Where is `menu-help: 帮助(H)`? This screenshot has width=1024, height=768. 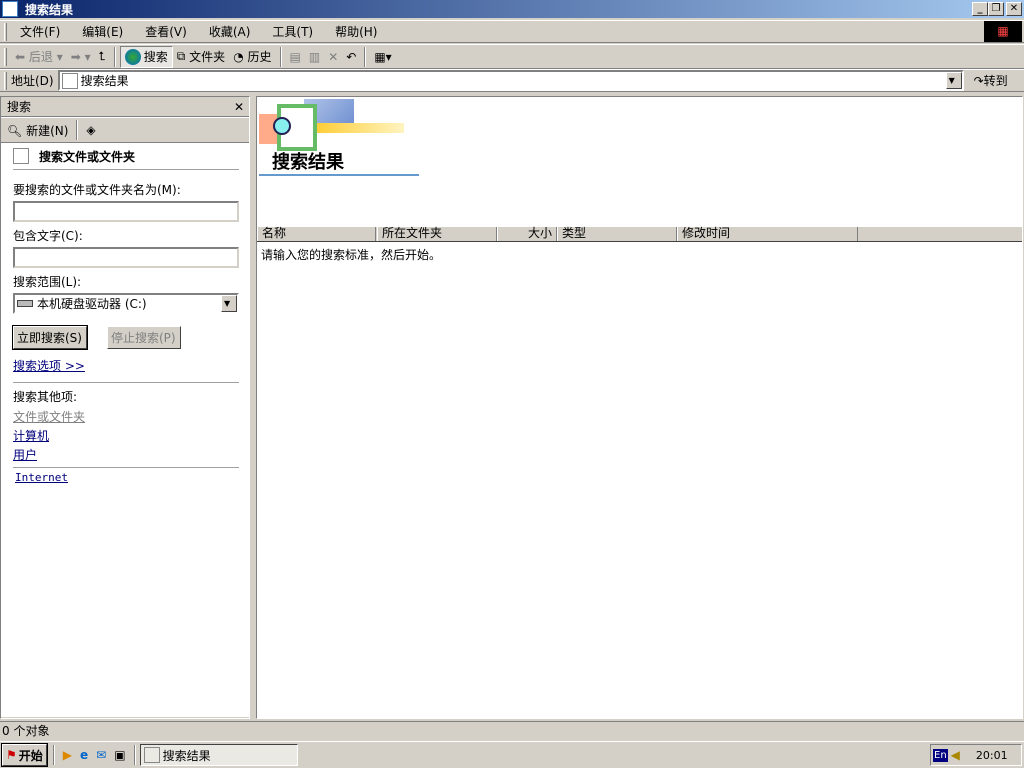 menu-help: 帮助(H) is located at coordinates (356, 31).